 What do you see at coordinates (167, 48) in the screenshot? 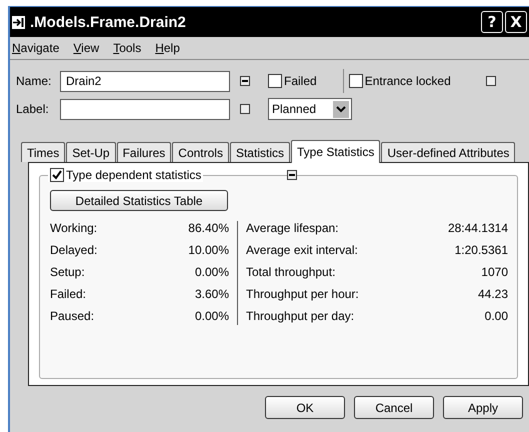
I see `menu-item: Help` at bounding box center [167, 48].